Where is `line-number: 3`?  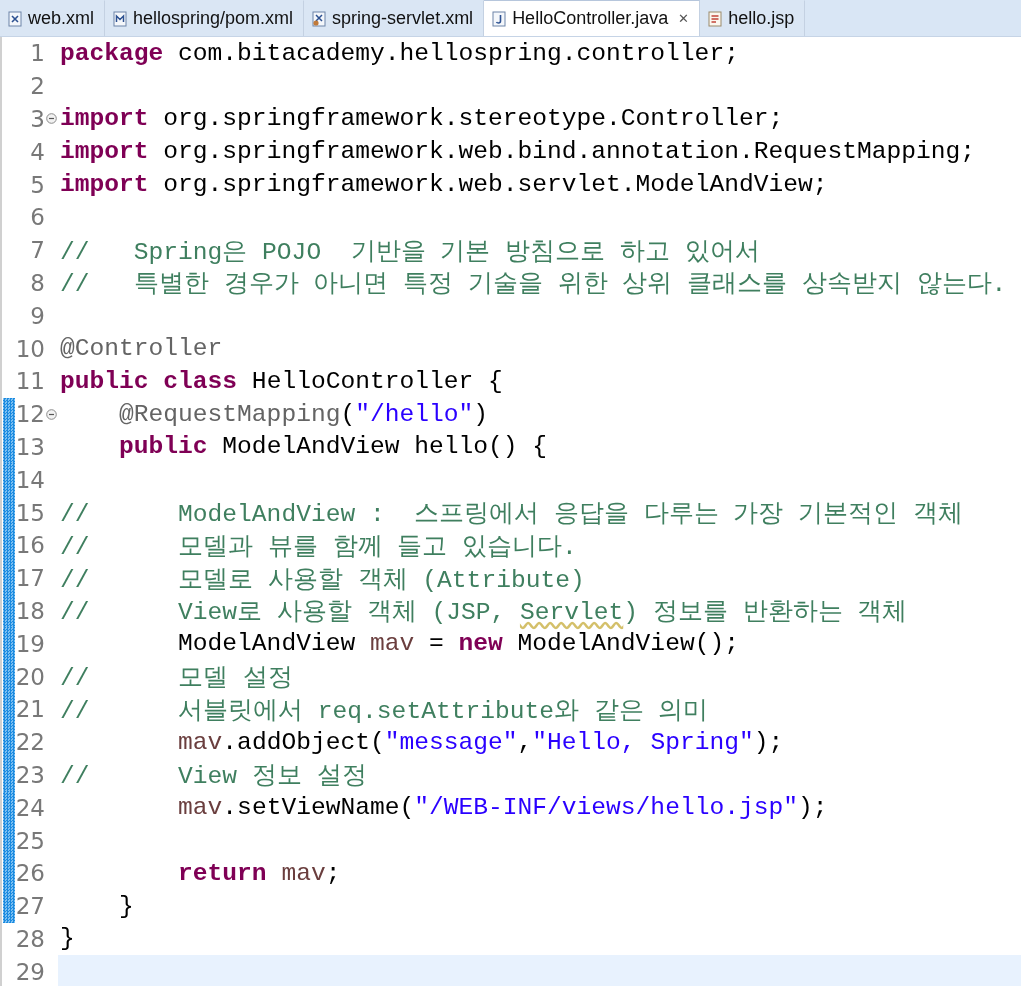 line-number: 3 is located at coordinates (37, 119).